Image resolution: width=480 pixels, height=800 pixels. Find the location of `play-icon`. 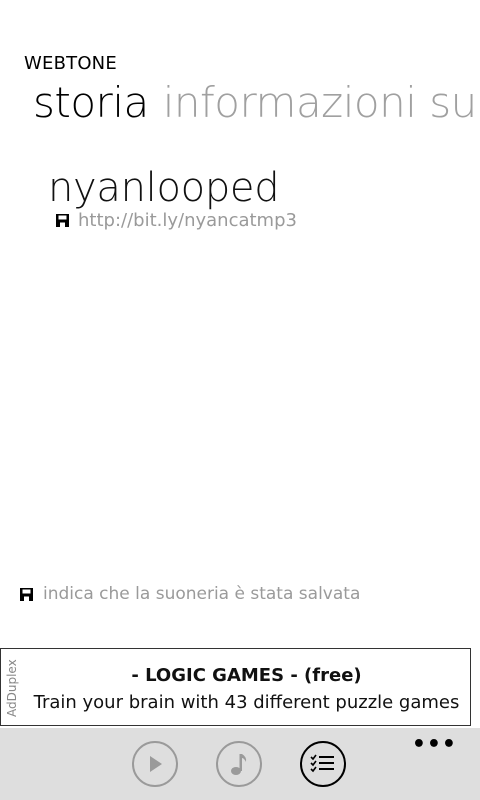

play-icon is located at coordinates (156, 764).